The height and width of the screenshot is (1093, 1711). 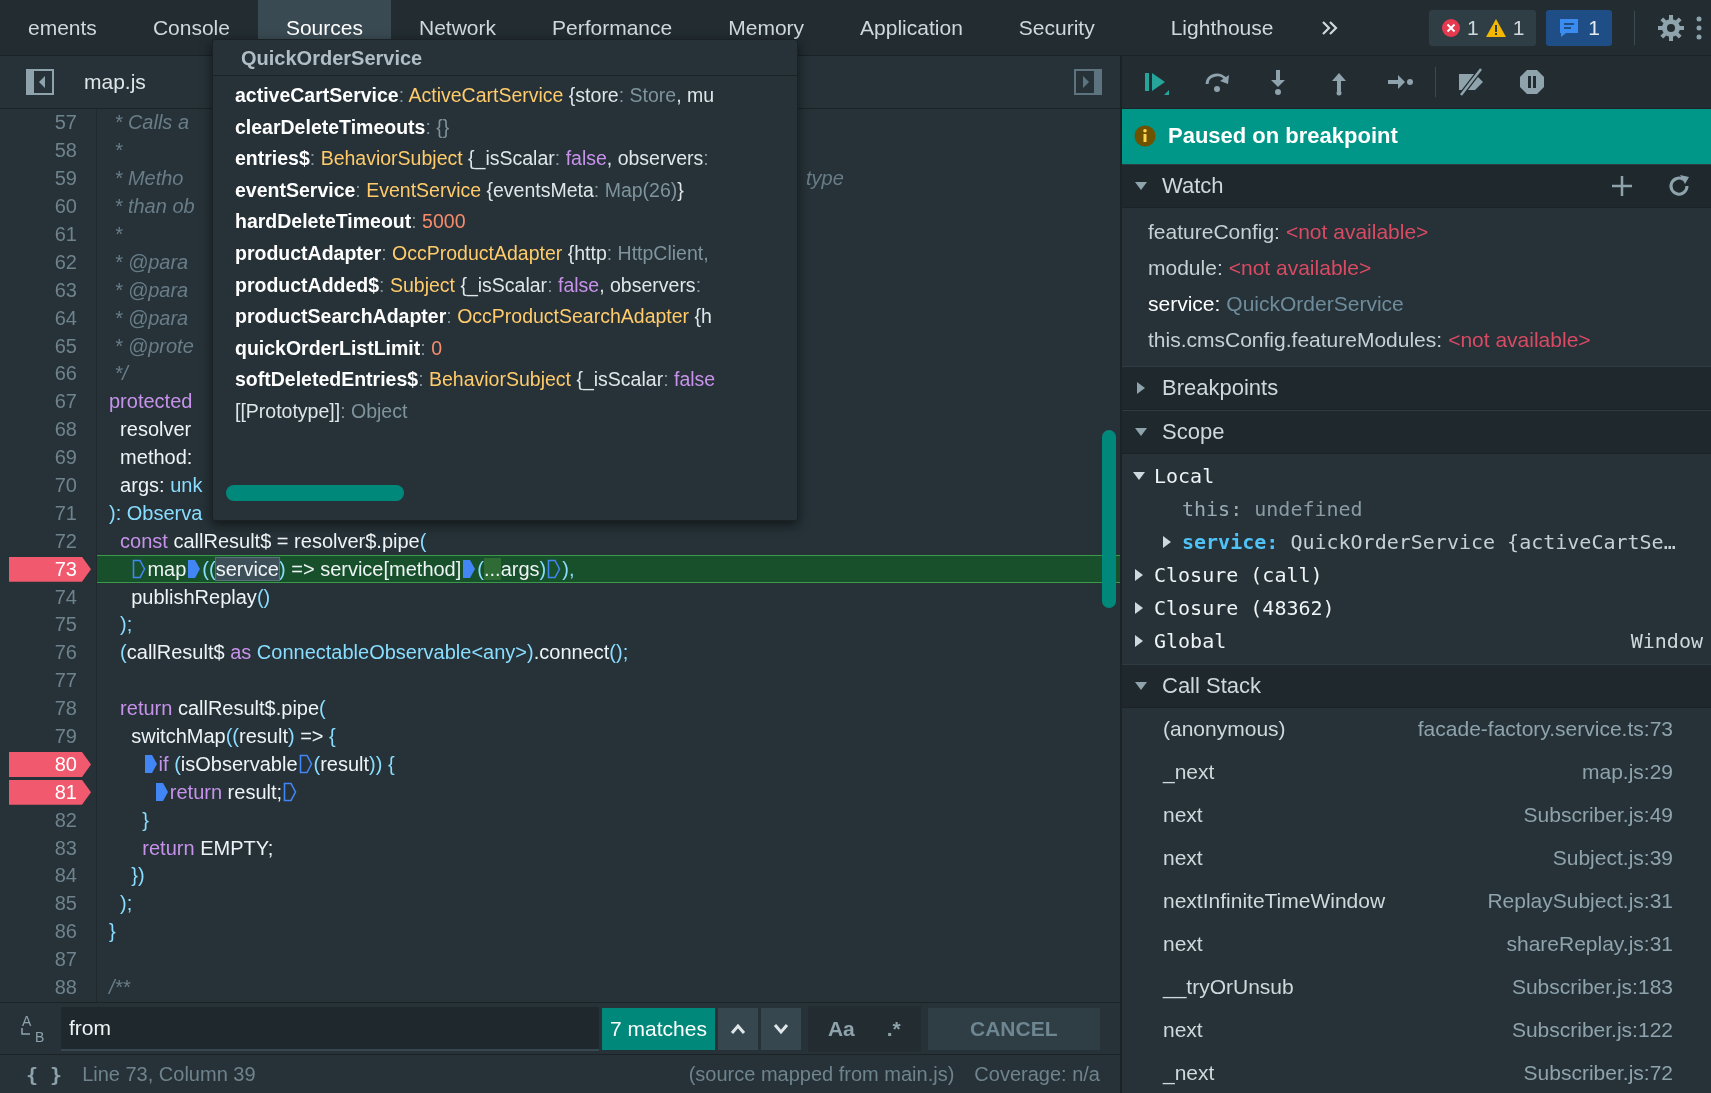 What do you see at coordinates (50, 737) in the screenshot?
I see `line-number: 79` at bounding box center [50, 737].